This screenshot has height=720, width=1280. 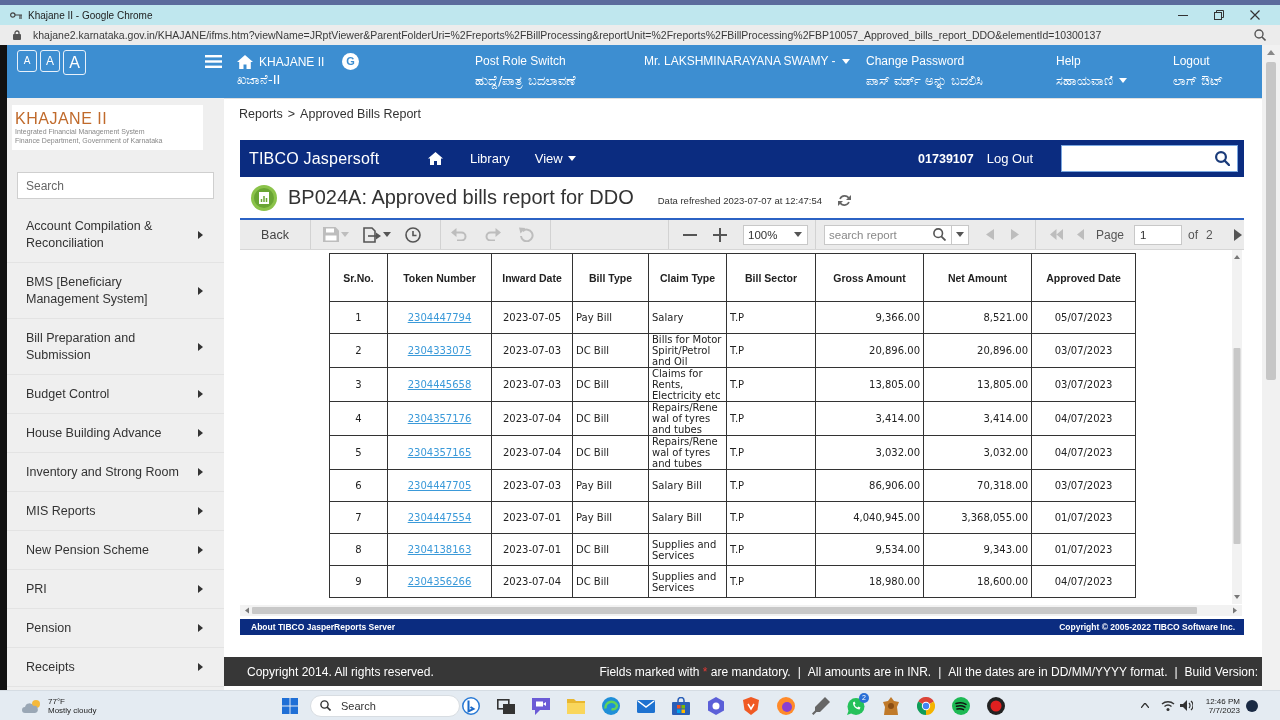 What do you see at coordinates (323, 627) in the screenshot?
I see `about-link: About TIBCO JasperReports Server` at bounding box center [323, 627].